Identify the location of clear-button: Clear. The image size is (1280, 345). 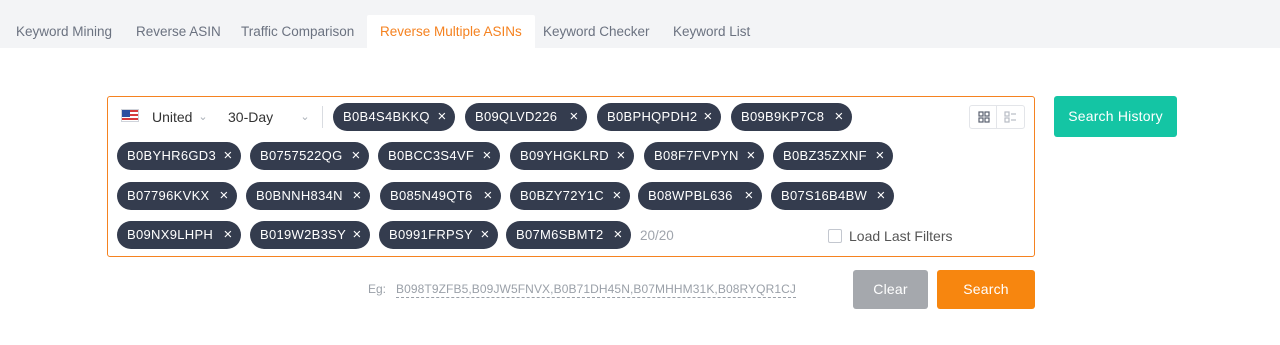
(890, 289).